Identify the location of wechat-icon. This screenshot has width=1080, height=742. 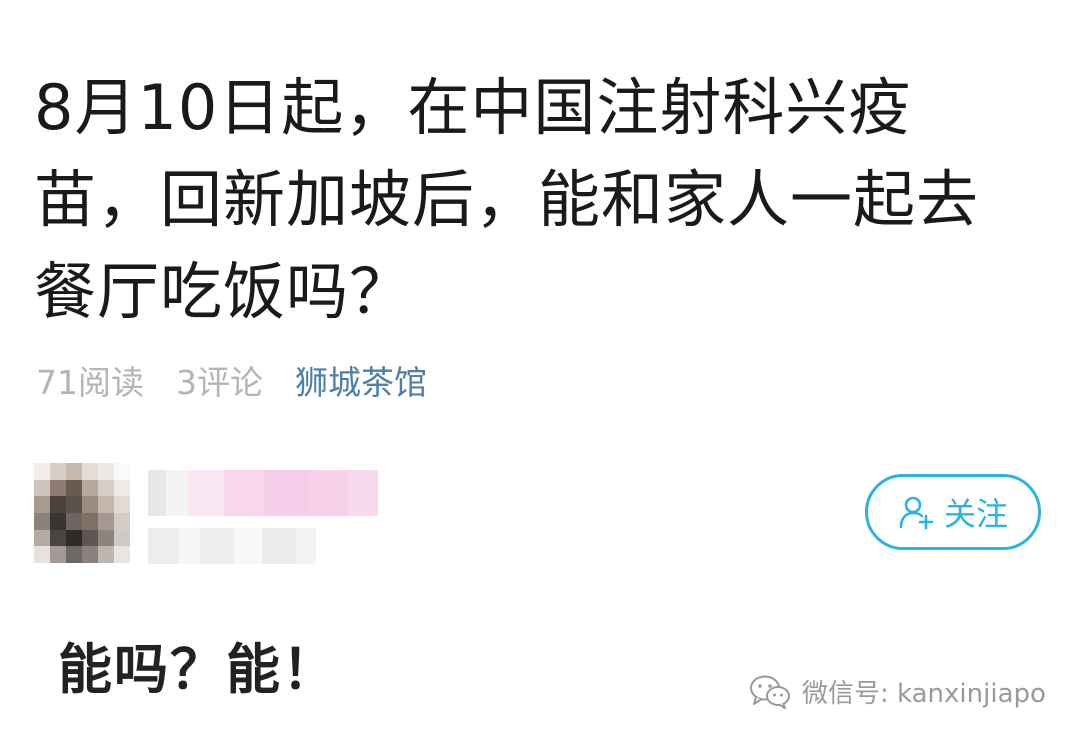
(770, 692).